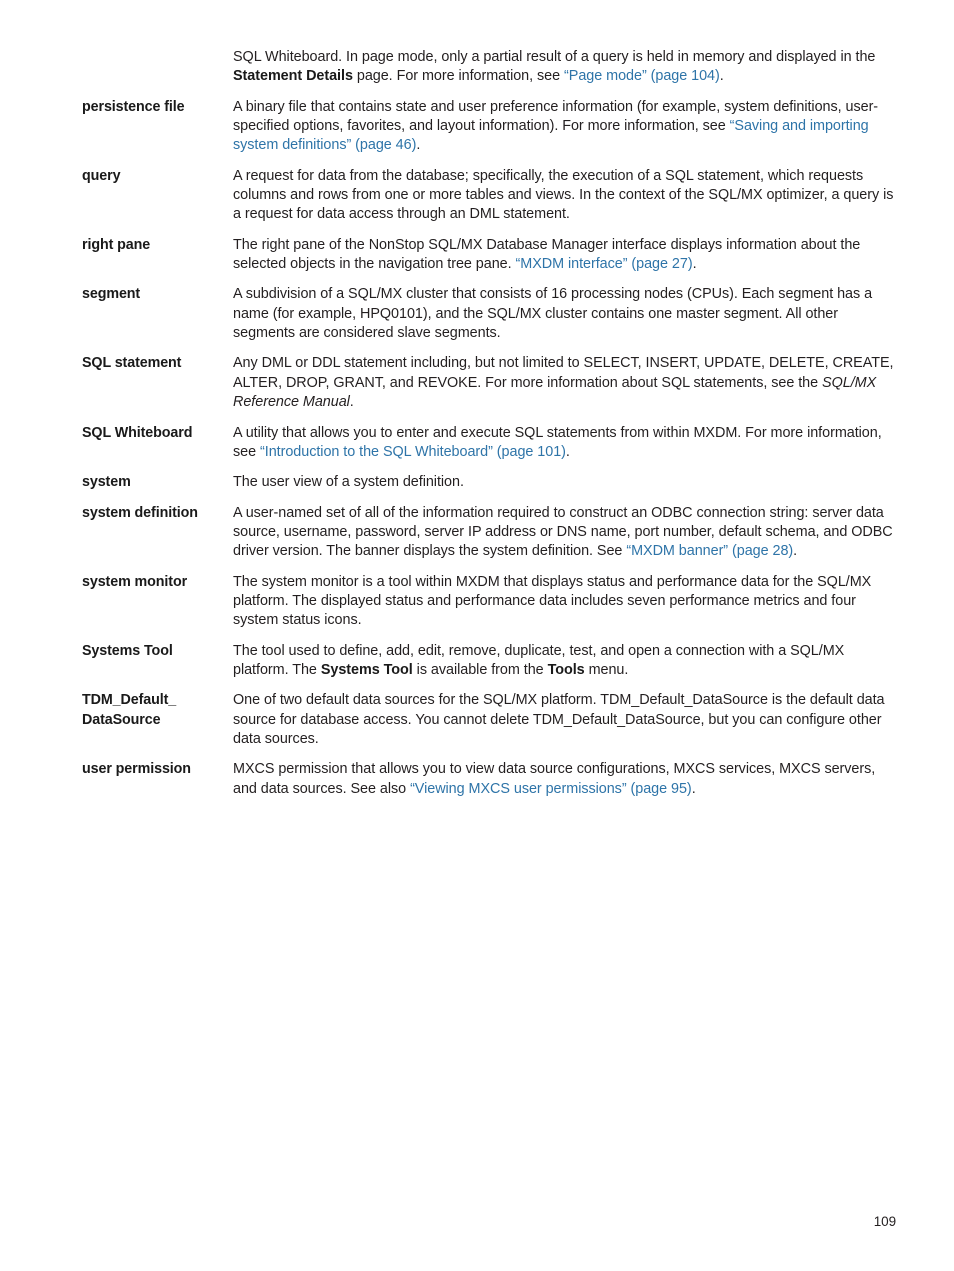 The width and height of the screenshot is (954, 1271). What do you see at coordinates (106, 482) in the screenshot?
I see `glossary-term: system` at bounding box center [106, 482].